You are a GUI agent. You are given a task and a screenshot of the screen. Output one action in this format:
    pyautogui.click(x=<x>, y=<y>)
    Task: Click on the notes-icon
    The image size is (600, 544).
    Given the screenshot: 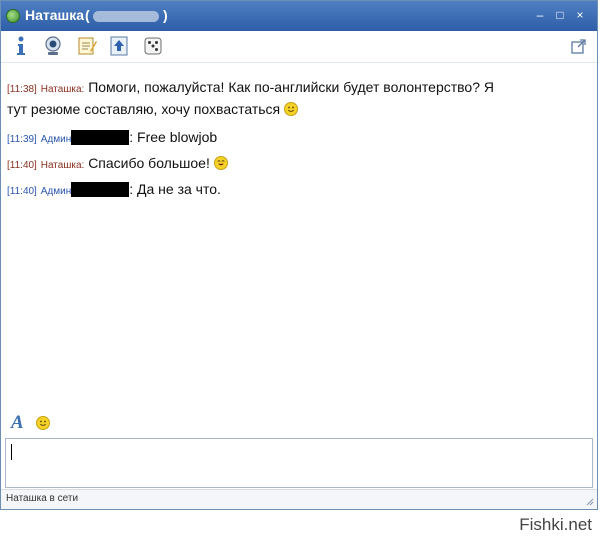 What is the action you would take?
    pyautogui.click(x=87, y=46)
    